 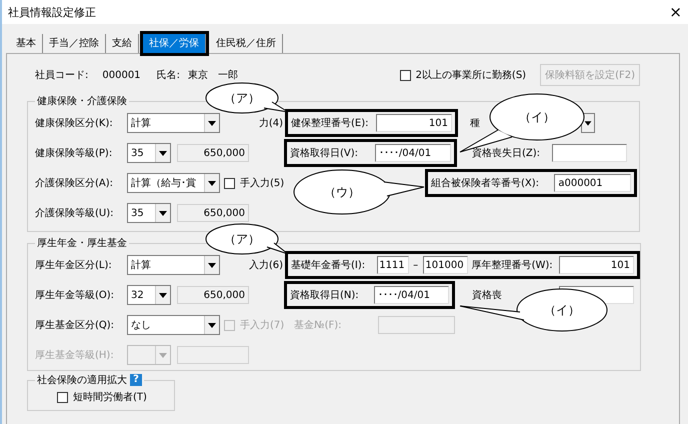 What do you see at coordinates (213, 355) in the screenshot?
I see `amount-field` at bounding box center [213, 355].